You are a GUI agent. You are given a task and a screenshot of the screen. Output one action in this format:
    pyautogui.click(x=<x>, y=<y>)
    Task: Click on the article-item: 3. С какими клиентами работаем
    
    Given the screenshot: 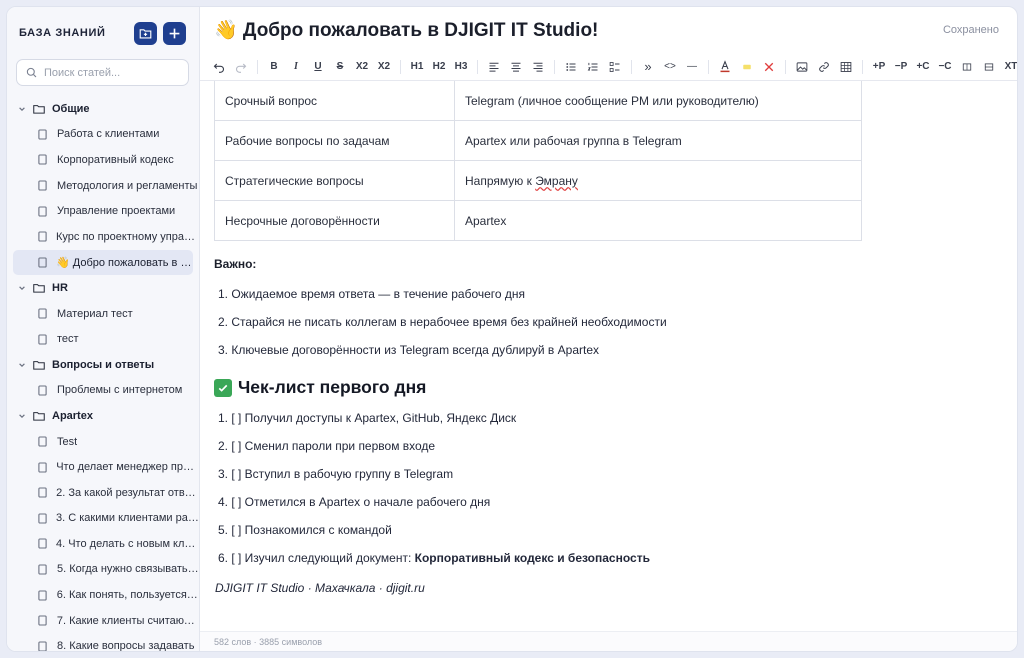 What is the action you would take?
    pyautogui.click(x=103, y=519)
    